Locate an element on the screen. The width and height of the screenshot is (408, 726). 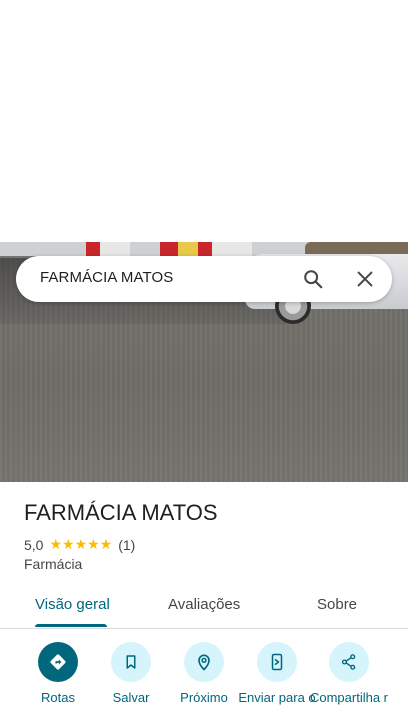
directions-icon is located at coordinates (58, 662).